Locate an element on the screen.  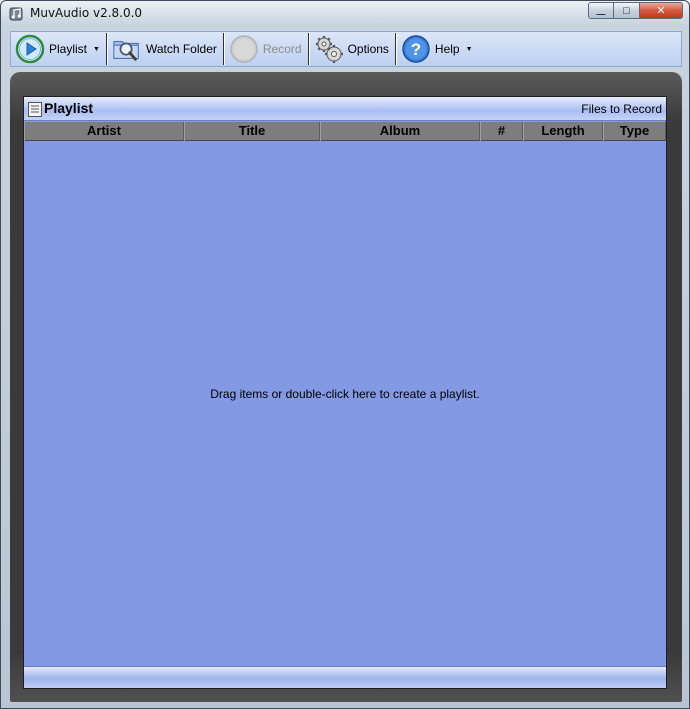
gears-icon is located at coordinates (329, 49).